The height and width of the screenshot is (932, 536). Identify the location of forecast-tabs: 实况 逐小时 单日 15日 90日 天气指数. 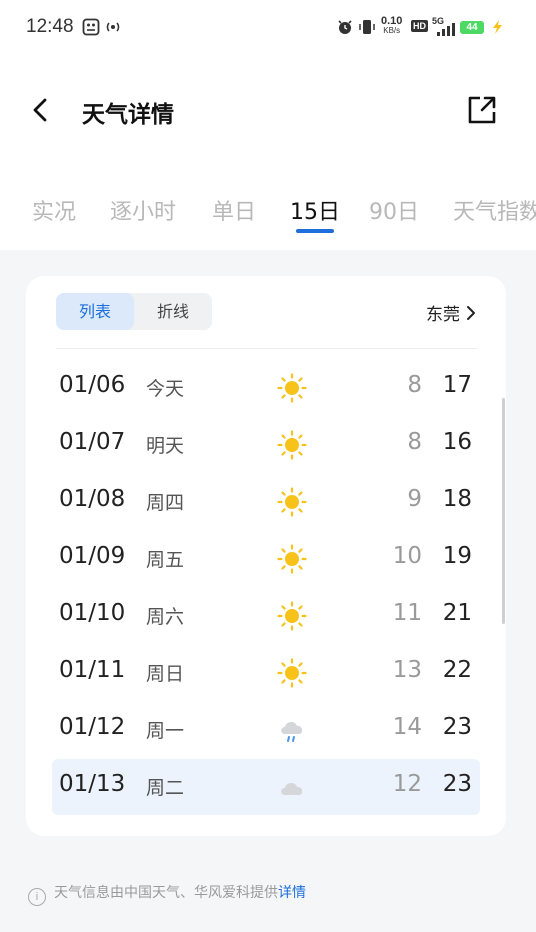
(268, 215).